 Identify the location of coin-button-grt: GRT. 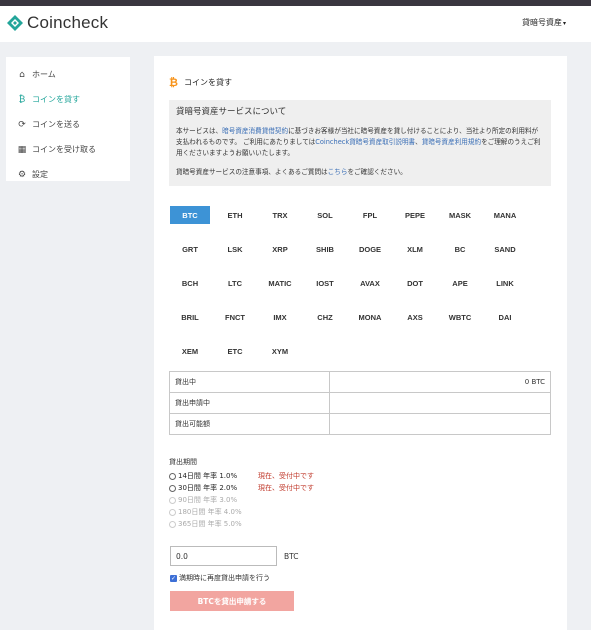
(190, 249).